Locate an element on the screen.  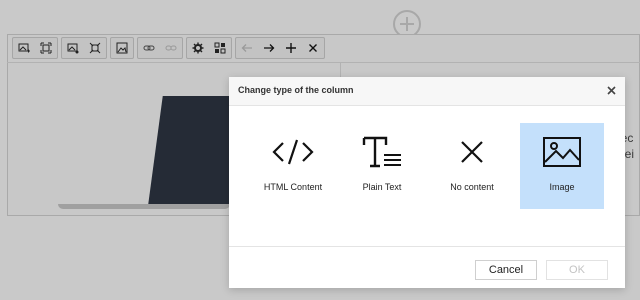
dialog-close-button is located at coordinates (611, 90).